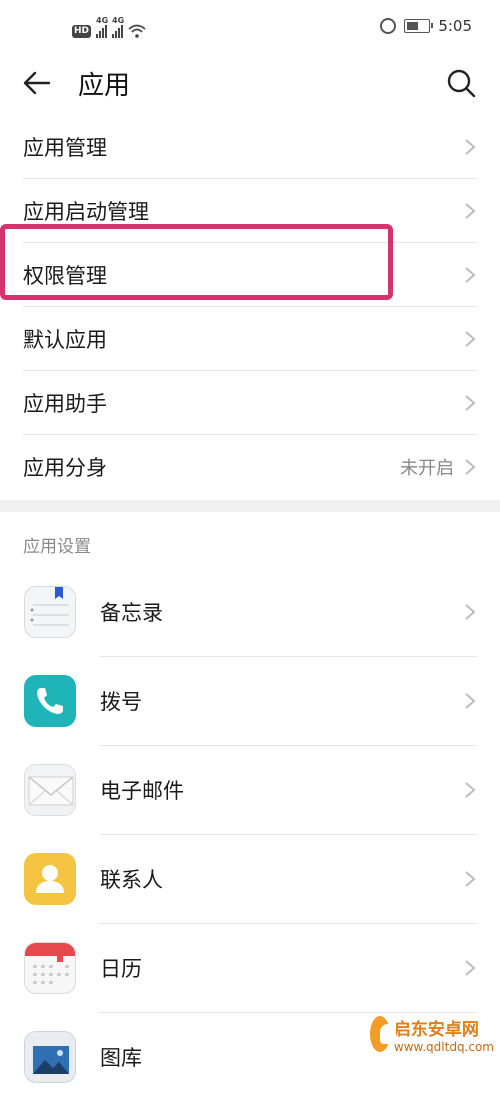 This screenshot has width=500, height=1101. What do you see at coordinates (50, 968) in the screenshot?
I see `calendar-icon` at bounding box center [50, 968].